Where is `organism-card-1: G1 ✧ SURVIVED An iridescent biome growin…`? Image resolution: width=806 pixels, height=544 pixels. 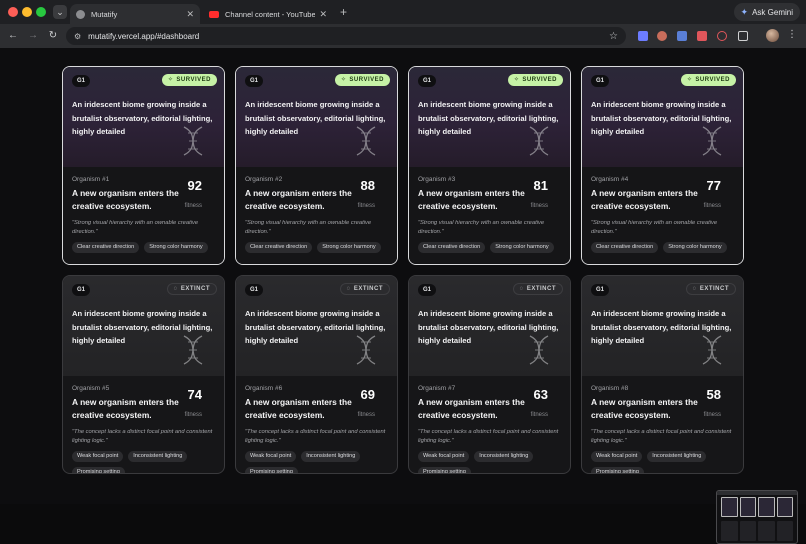
organism-card-1: G1 ✧ SURVIVED An iridescent biome growin… is located at coordinates (143, 165).